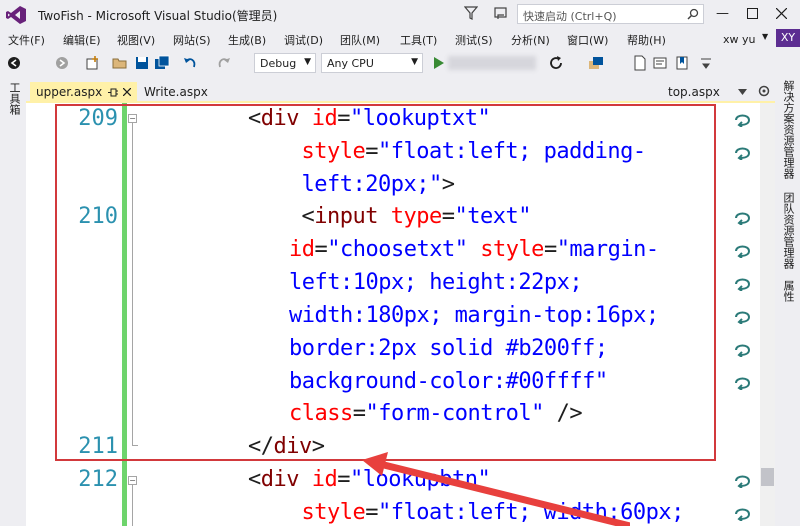 This screenshot has height=526, width=800. I want to click on toolbox-tab: 工具箱, so click(14, 98).